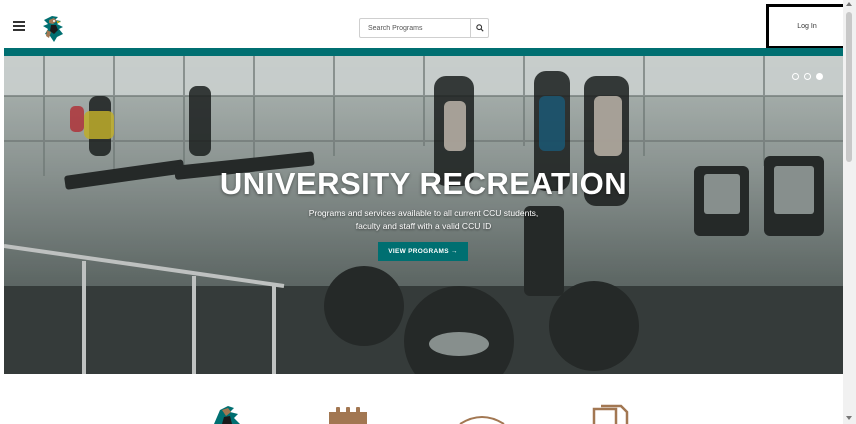 The height and width of the screenshot is (424, 856). Describe the element at coordinates (849, 4) in the screenshot. I see `scroll-up-arrow-icon` at that location.